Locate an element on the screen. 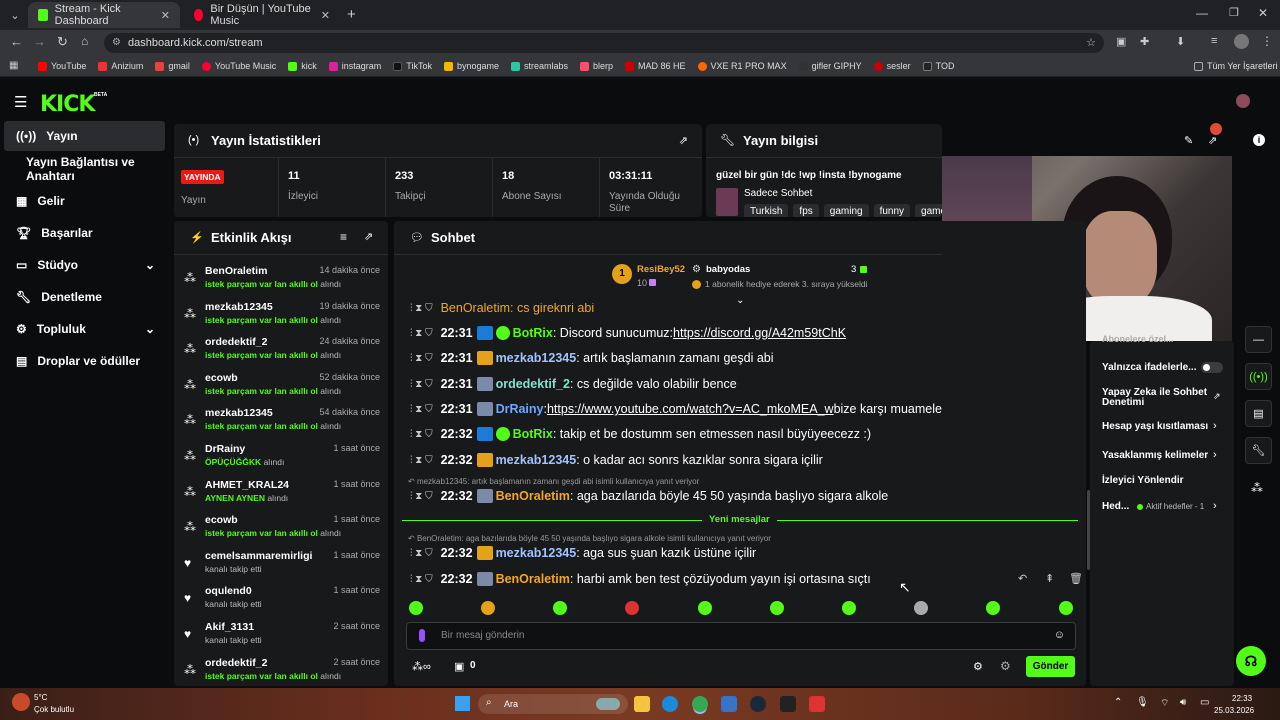 Image resolution: width=1280 pixels, height=720 pixels. activity-item: ♥ Akif_3131 2 saat önce kanalı takip etti is located at coordinates (282, 636).